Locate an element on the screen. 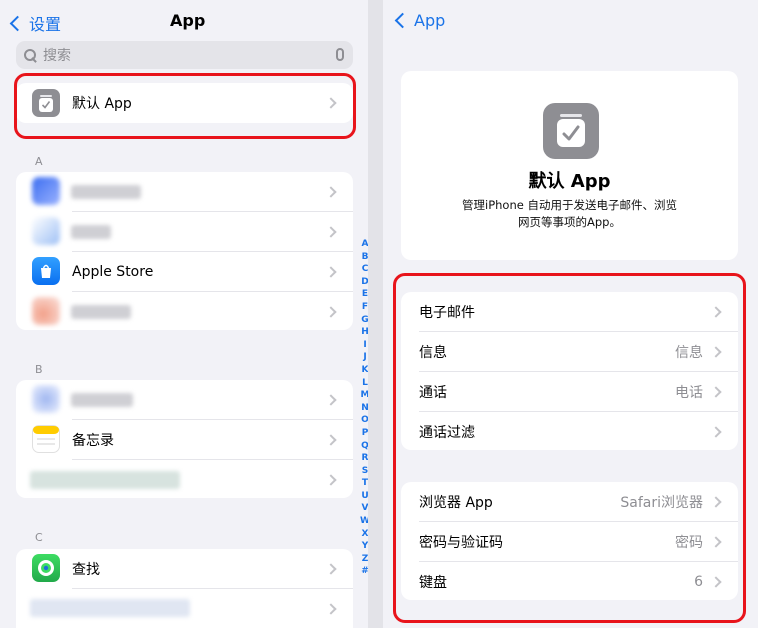  search-icon is located at coordinates (30, 55).